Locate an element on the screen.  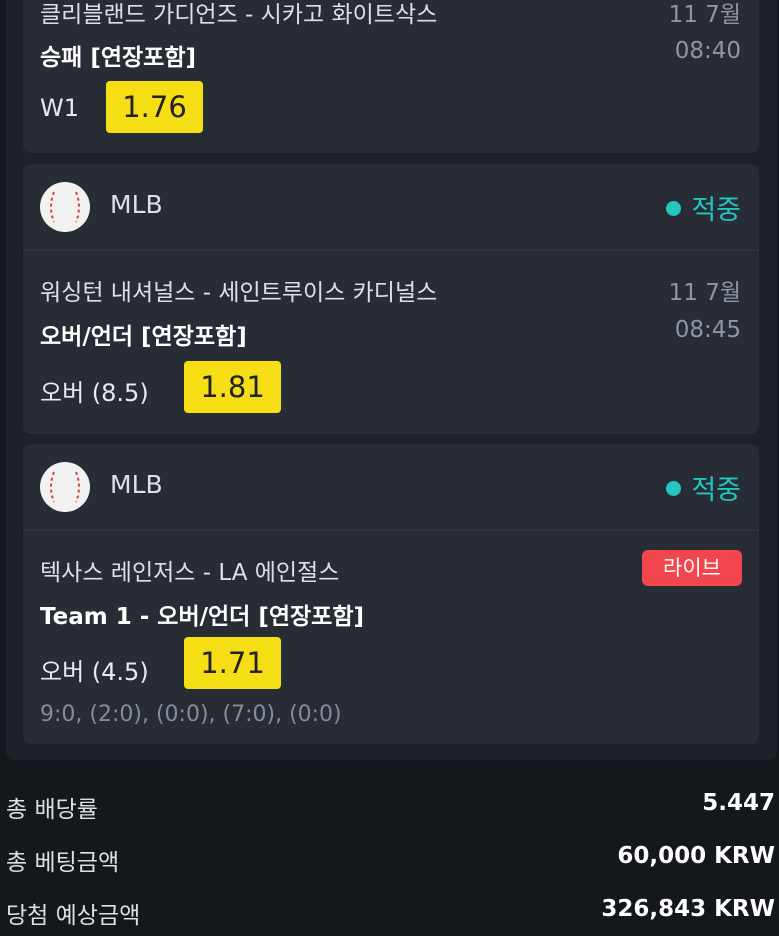
score-line: 9:0, (2:0), (0:0), (7:0), (0:0) is located at coordinates (191, 714).